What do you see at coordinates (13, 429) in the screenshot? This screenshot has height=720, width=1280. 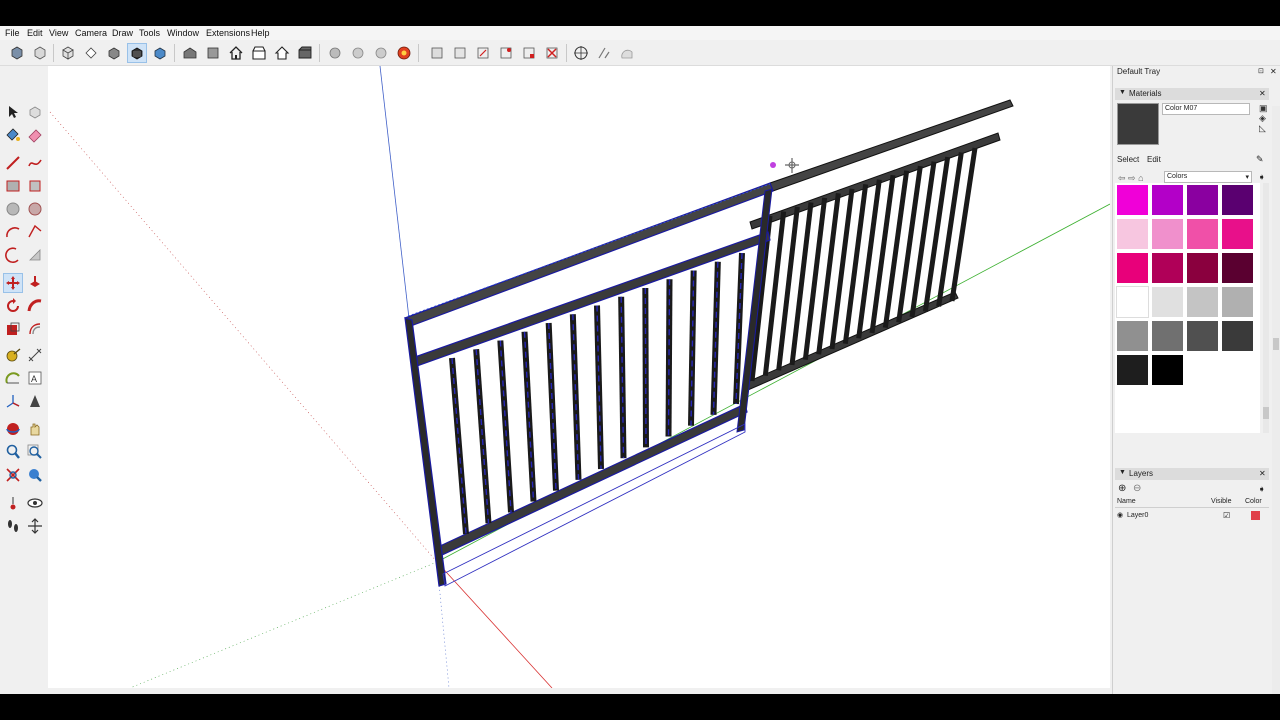 I see `orbit-icon` at bounding box center [13, 429].